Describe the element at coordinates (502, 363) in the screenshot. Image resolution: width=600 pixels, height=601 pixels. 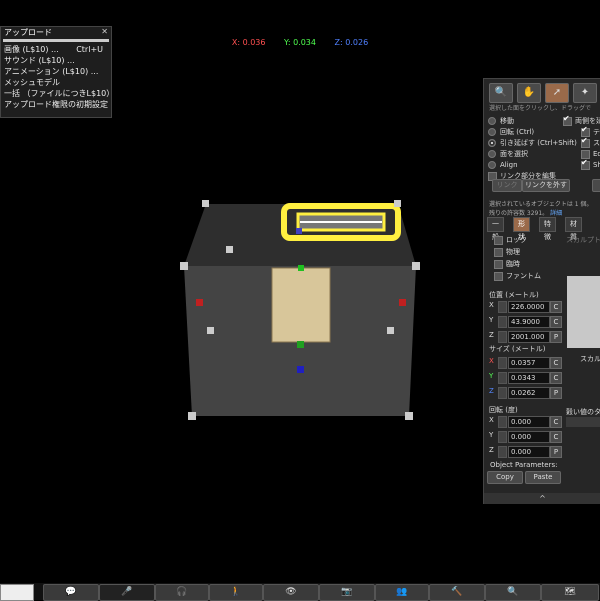
I see `size-x-spinner` at that location.